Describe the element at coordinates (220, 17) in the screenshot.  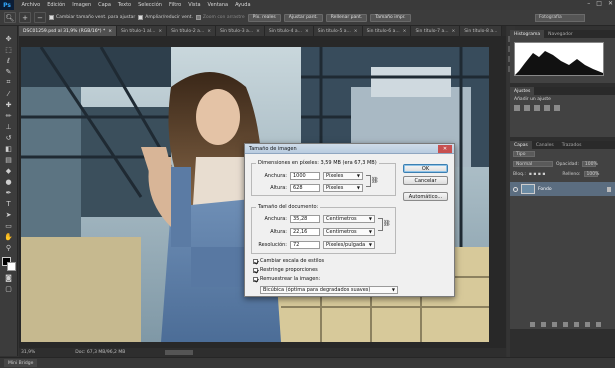
I see `scrubby-zoom-checkbox: Zoom con arrastre` at that location.